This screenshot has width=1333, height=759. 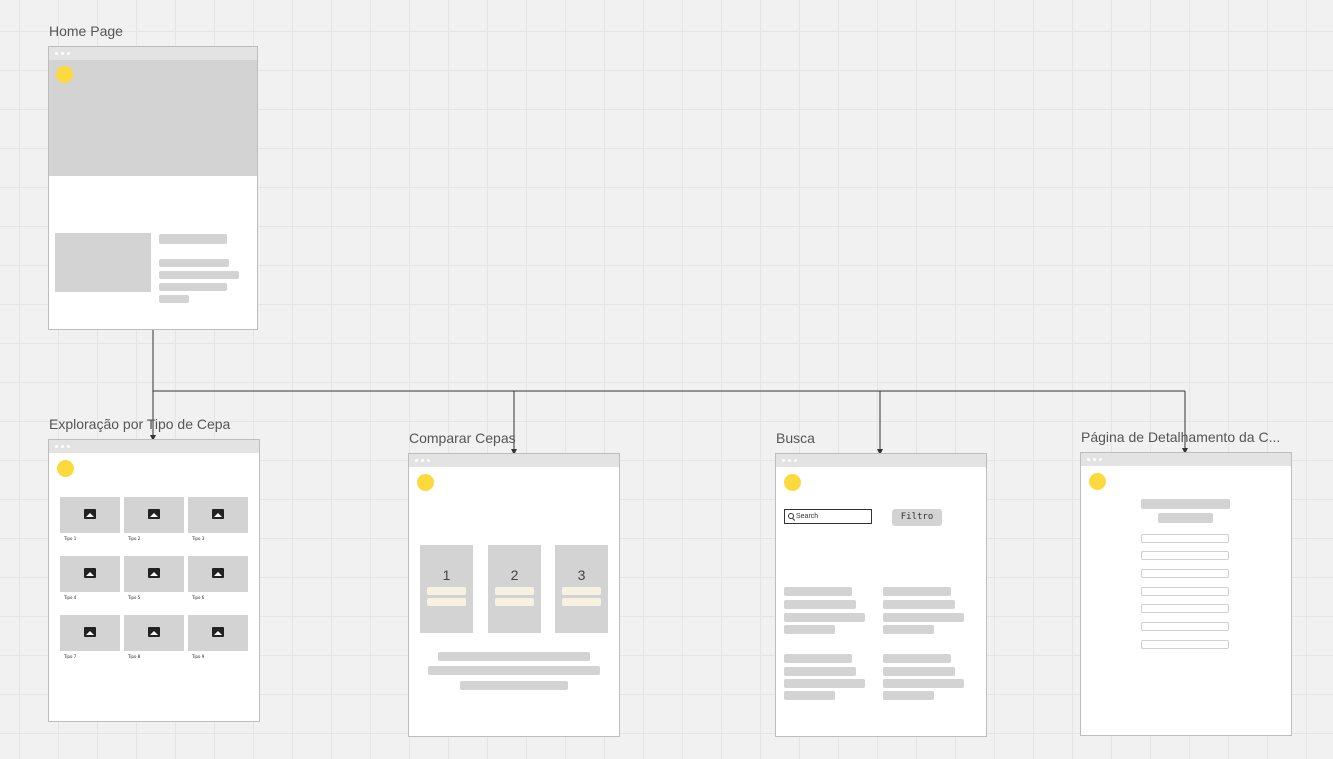 I want to click on compare-column: 2, so click(x=514, y=589).